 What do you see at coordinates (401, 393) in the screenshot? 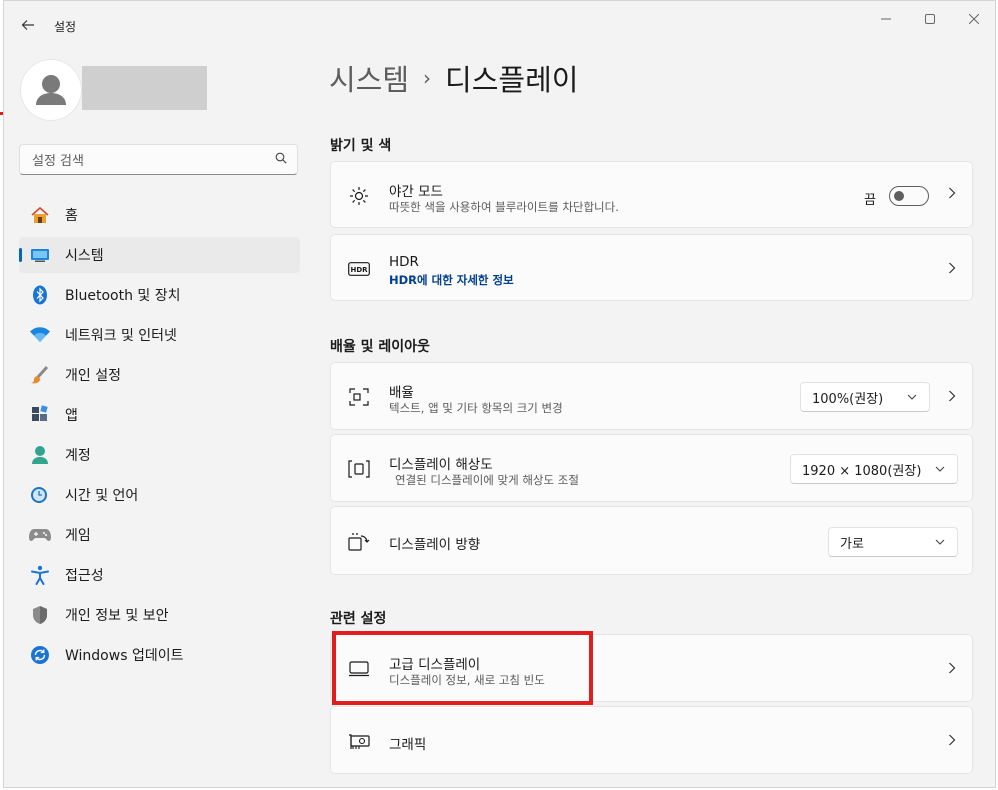
I see `card-title: 배율` at bounding box center [401, 393].